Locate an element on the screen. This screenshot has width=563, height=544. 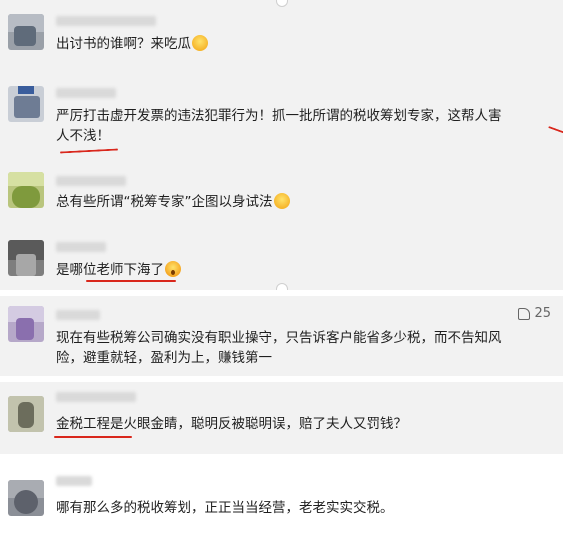
thumbs-up-icon is located at coordinates (524, 313).